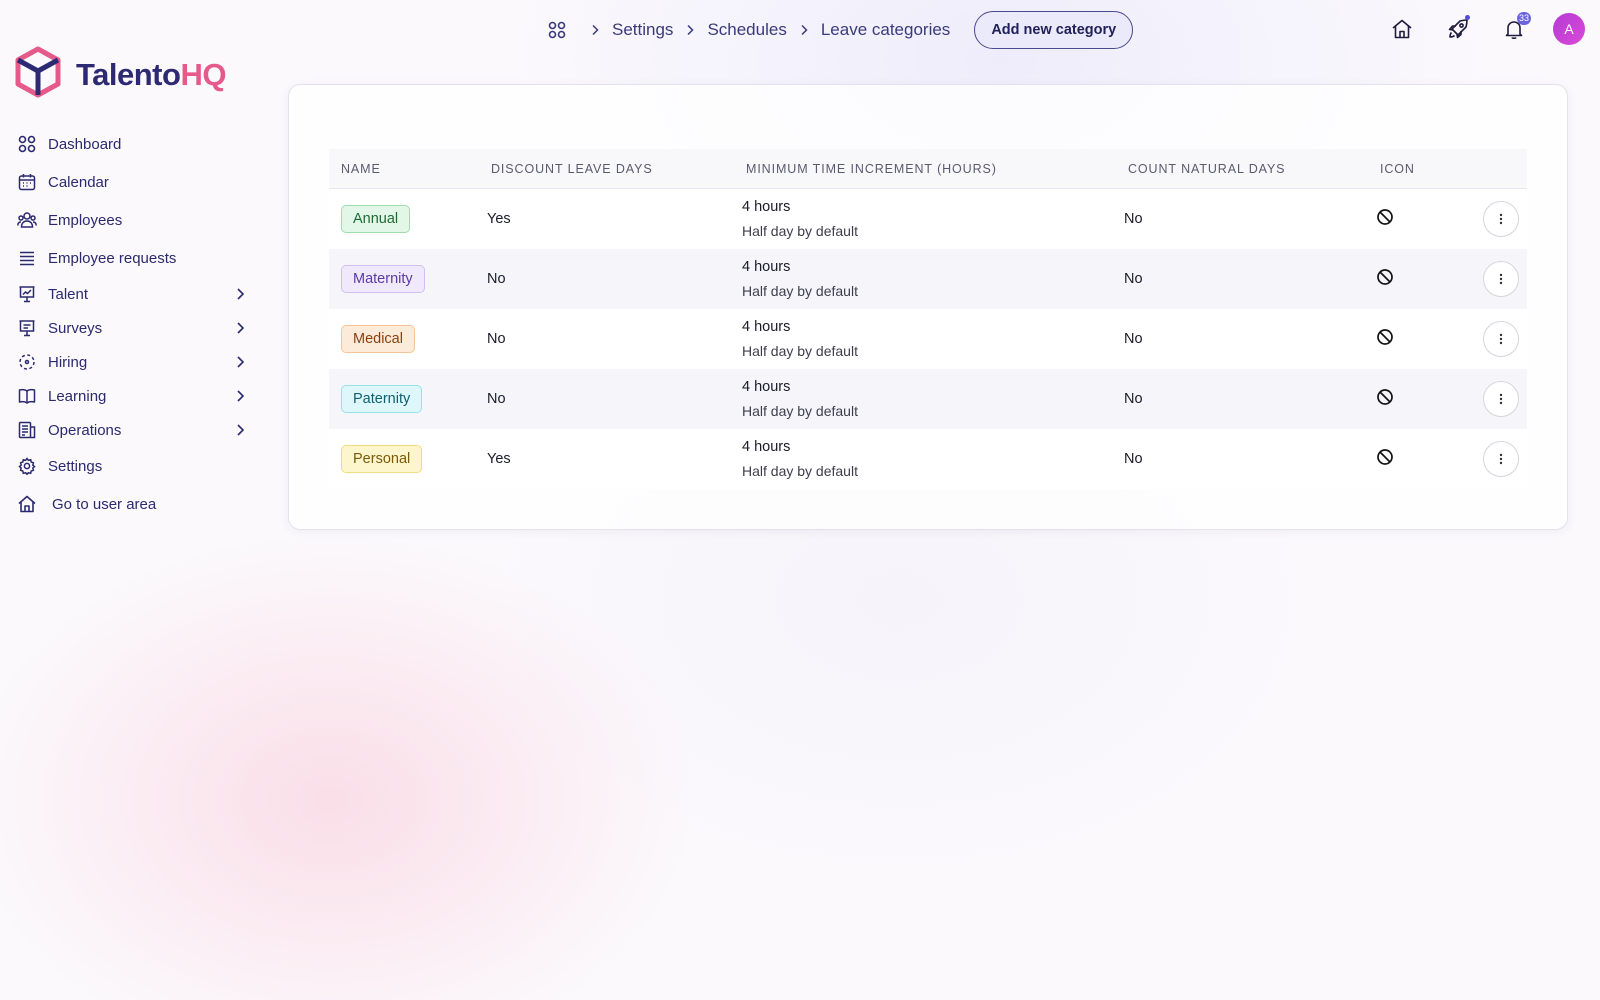  What do you see at coordinates (1458, 29) in the screenshot?
I see `rocket-icon` at bounding box center [1458, 29].